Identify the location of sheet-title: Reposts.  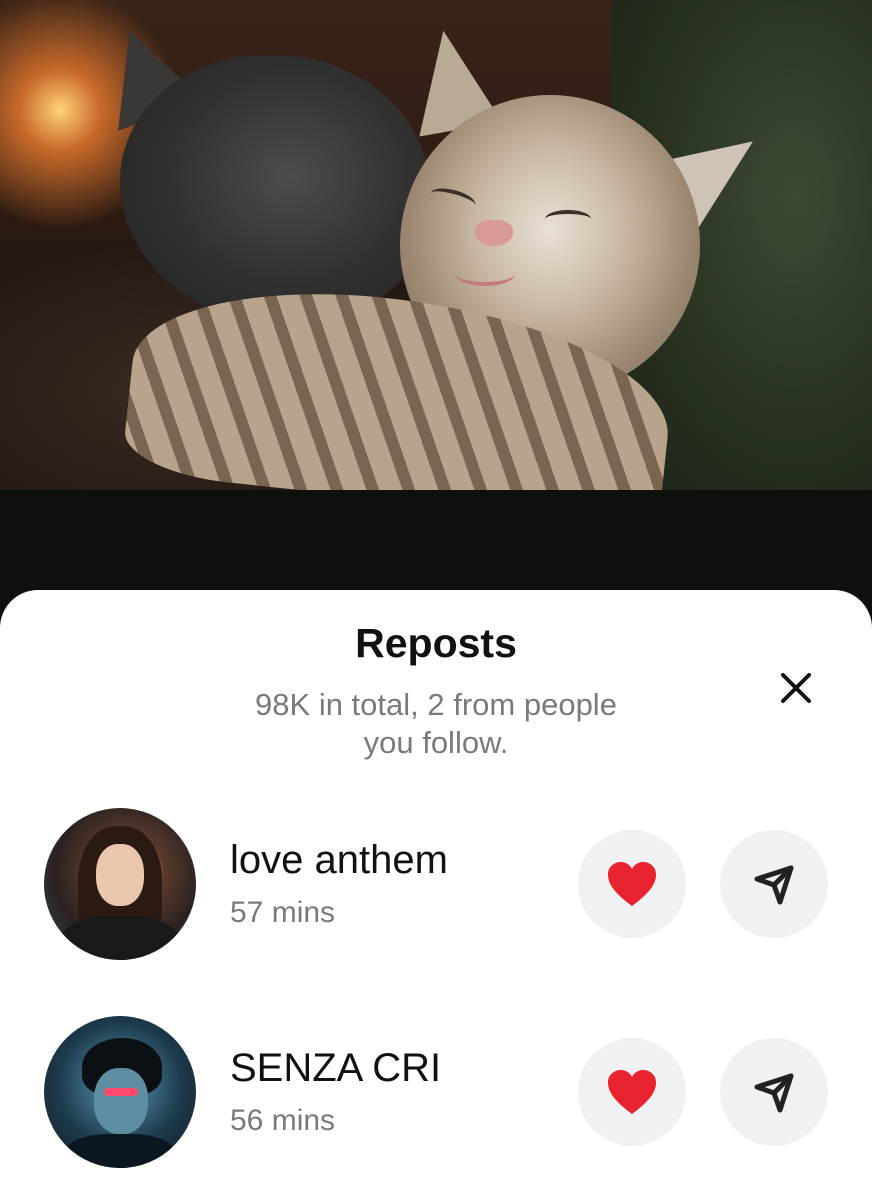
(436, 643).